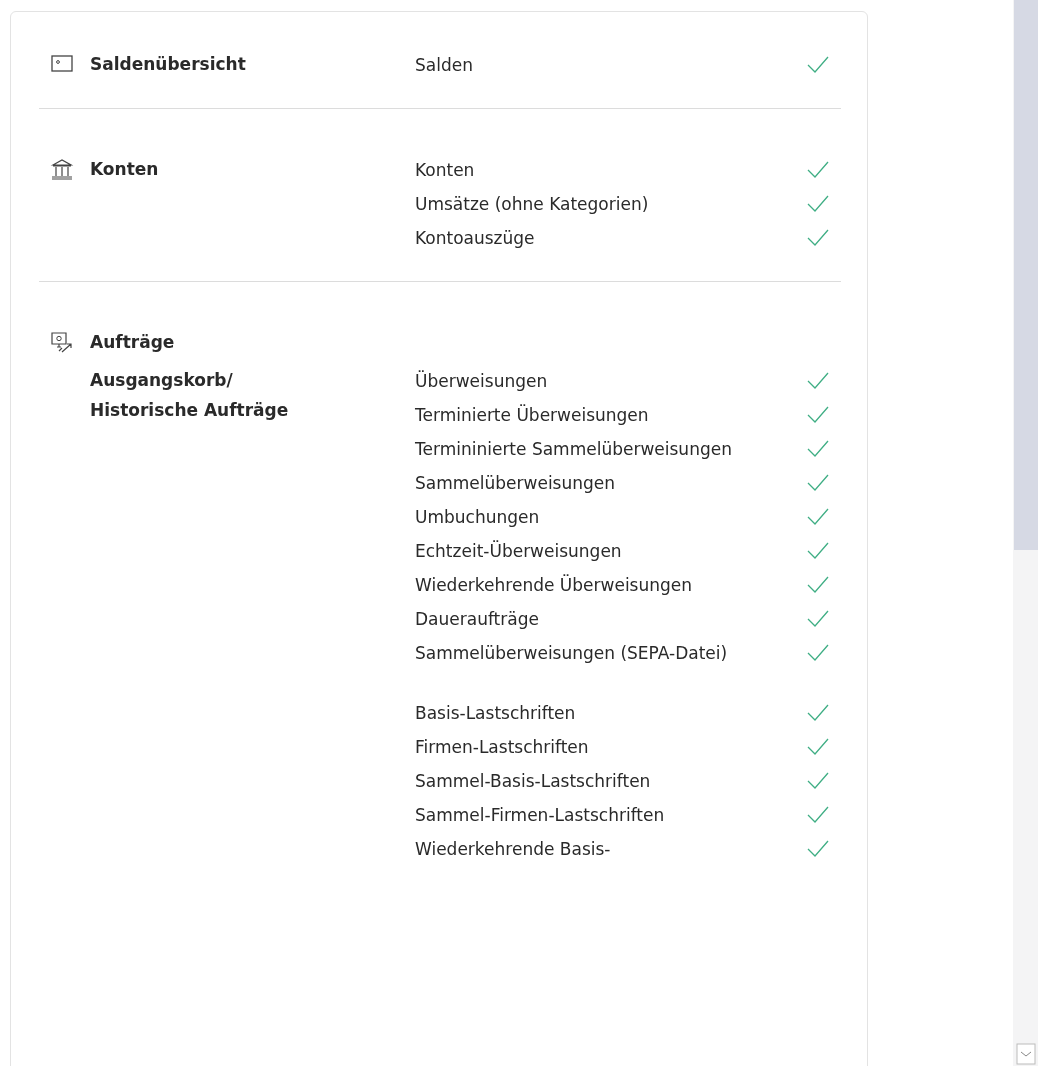 The image size is (1038, 1066). What do you see at coordinates (572, 653) in the screenshot?
I see `permission-label: Sammelüberweisungen (SEPA-Datei)` at bounding box center [572, 653].